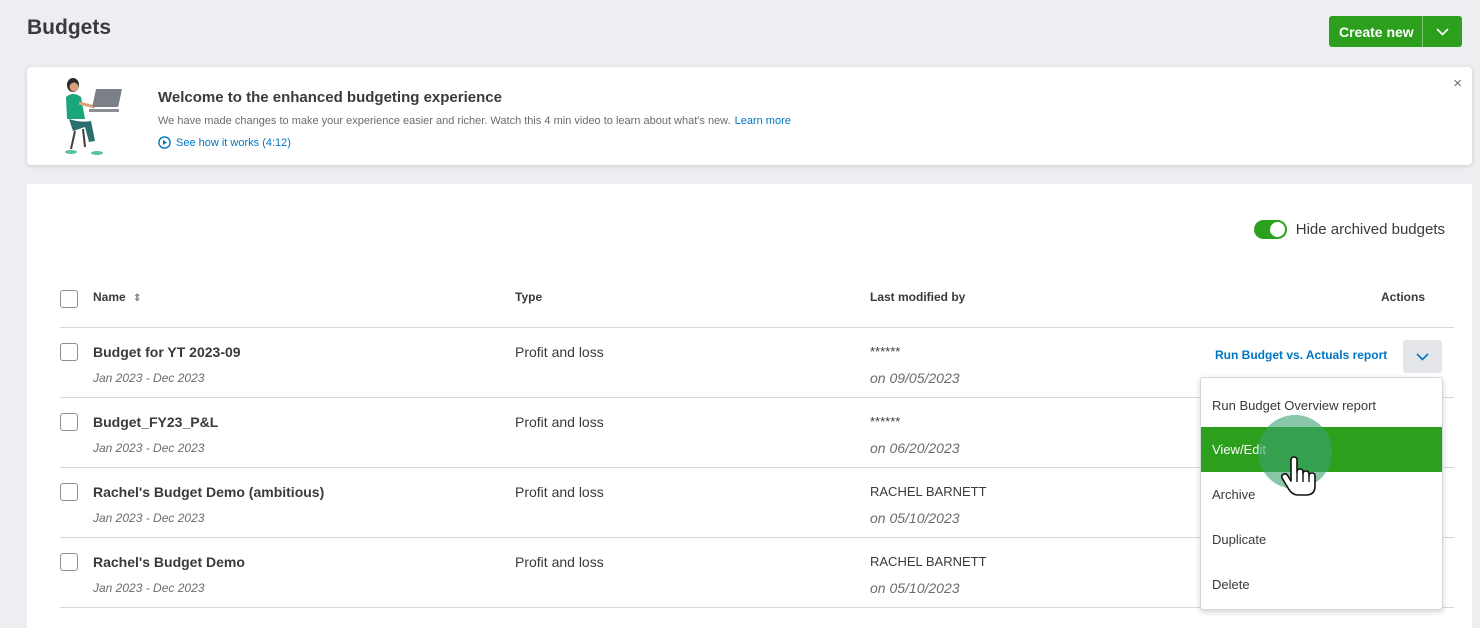 Image resolution: width=1480 pixels, height=628 pixels. I want to click on create-new-dropdown-button, so click(1441, 31).